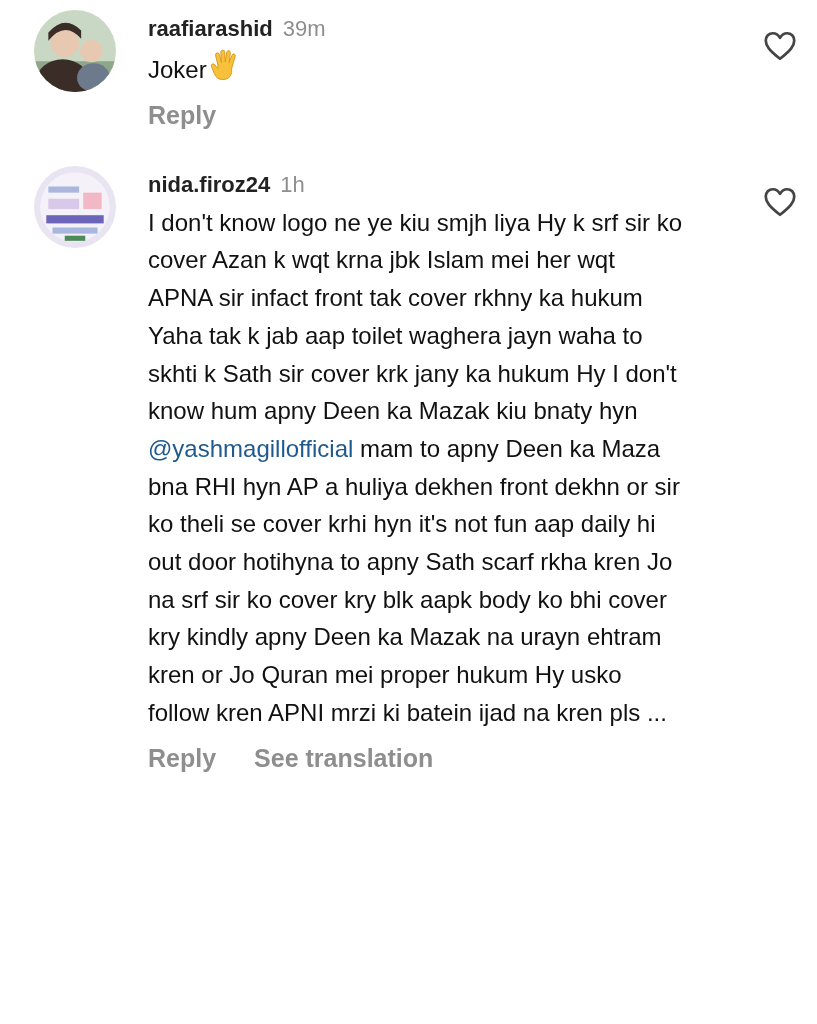 The width and height of the screenshot is (817, 1024). I want to click on username: nida.firoz24, so click(209, 184).